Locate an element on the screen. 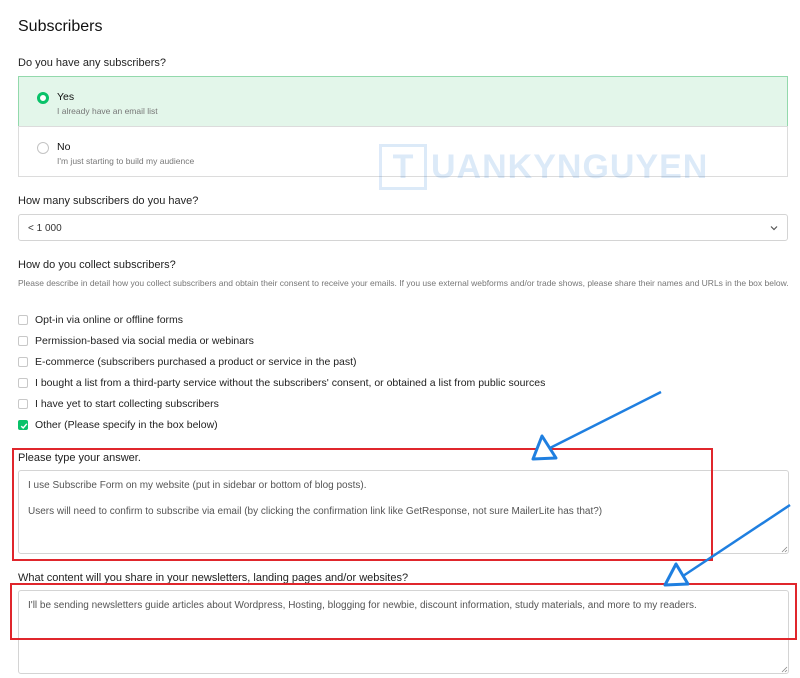 The height and width of the screenshot is (678, 800). annotation-arrow-content is located at coordinates (727, 545).